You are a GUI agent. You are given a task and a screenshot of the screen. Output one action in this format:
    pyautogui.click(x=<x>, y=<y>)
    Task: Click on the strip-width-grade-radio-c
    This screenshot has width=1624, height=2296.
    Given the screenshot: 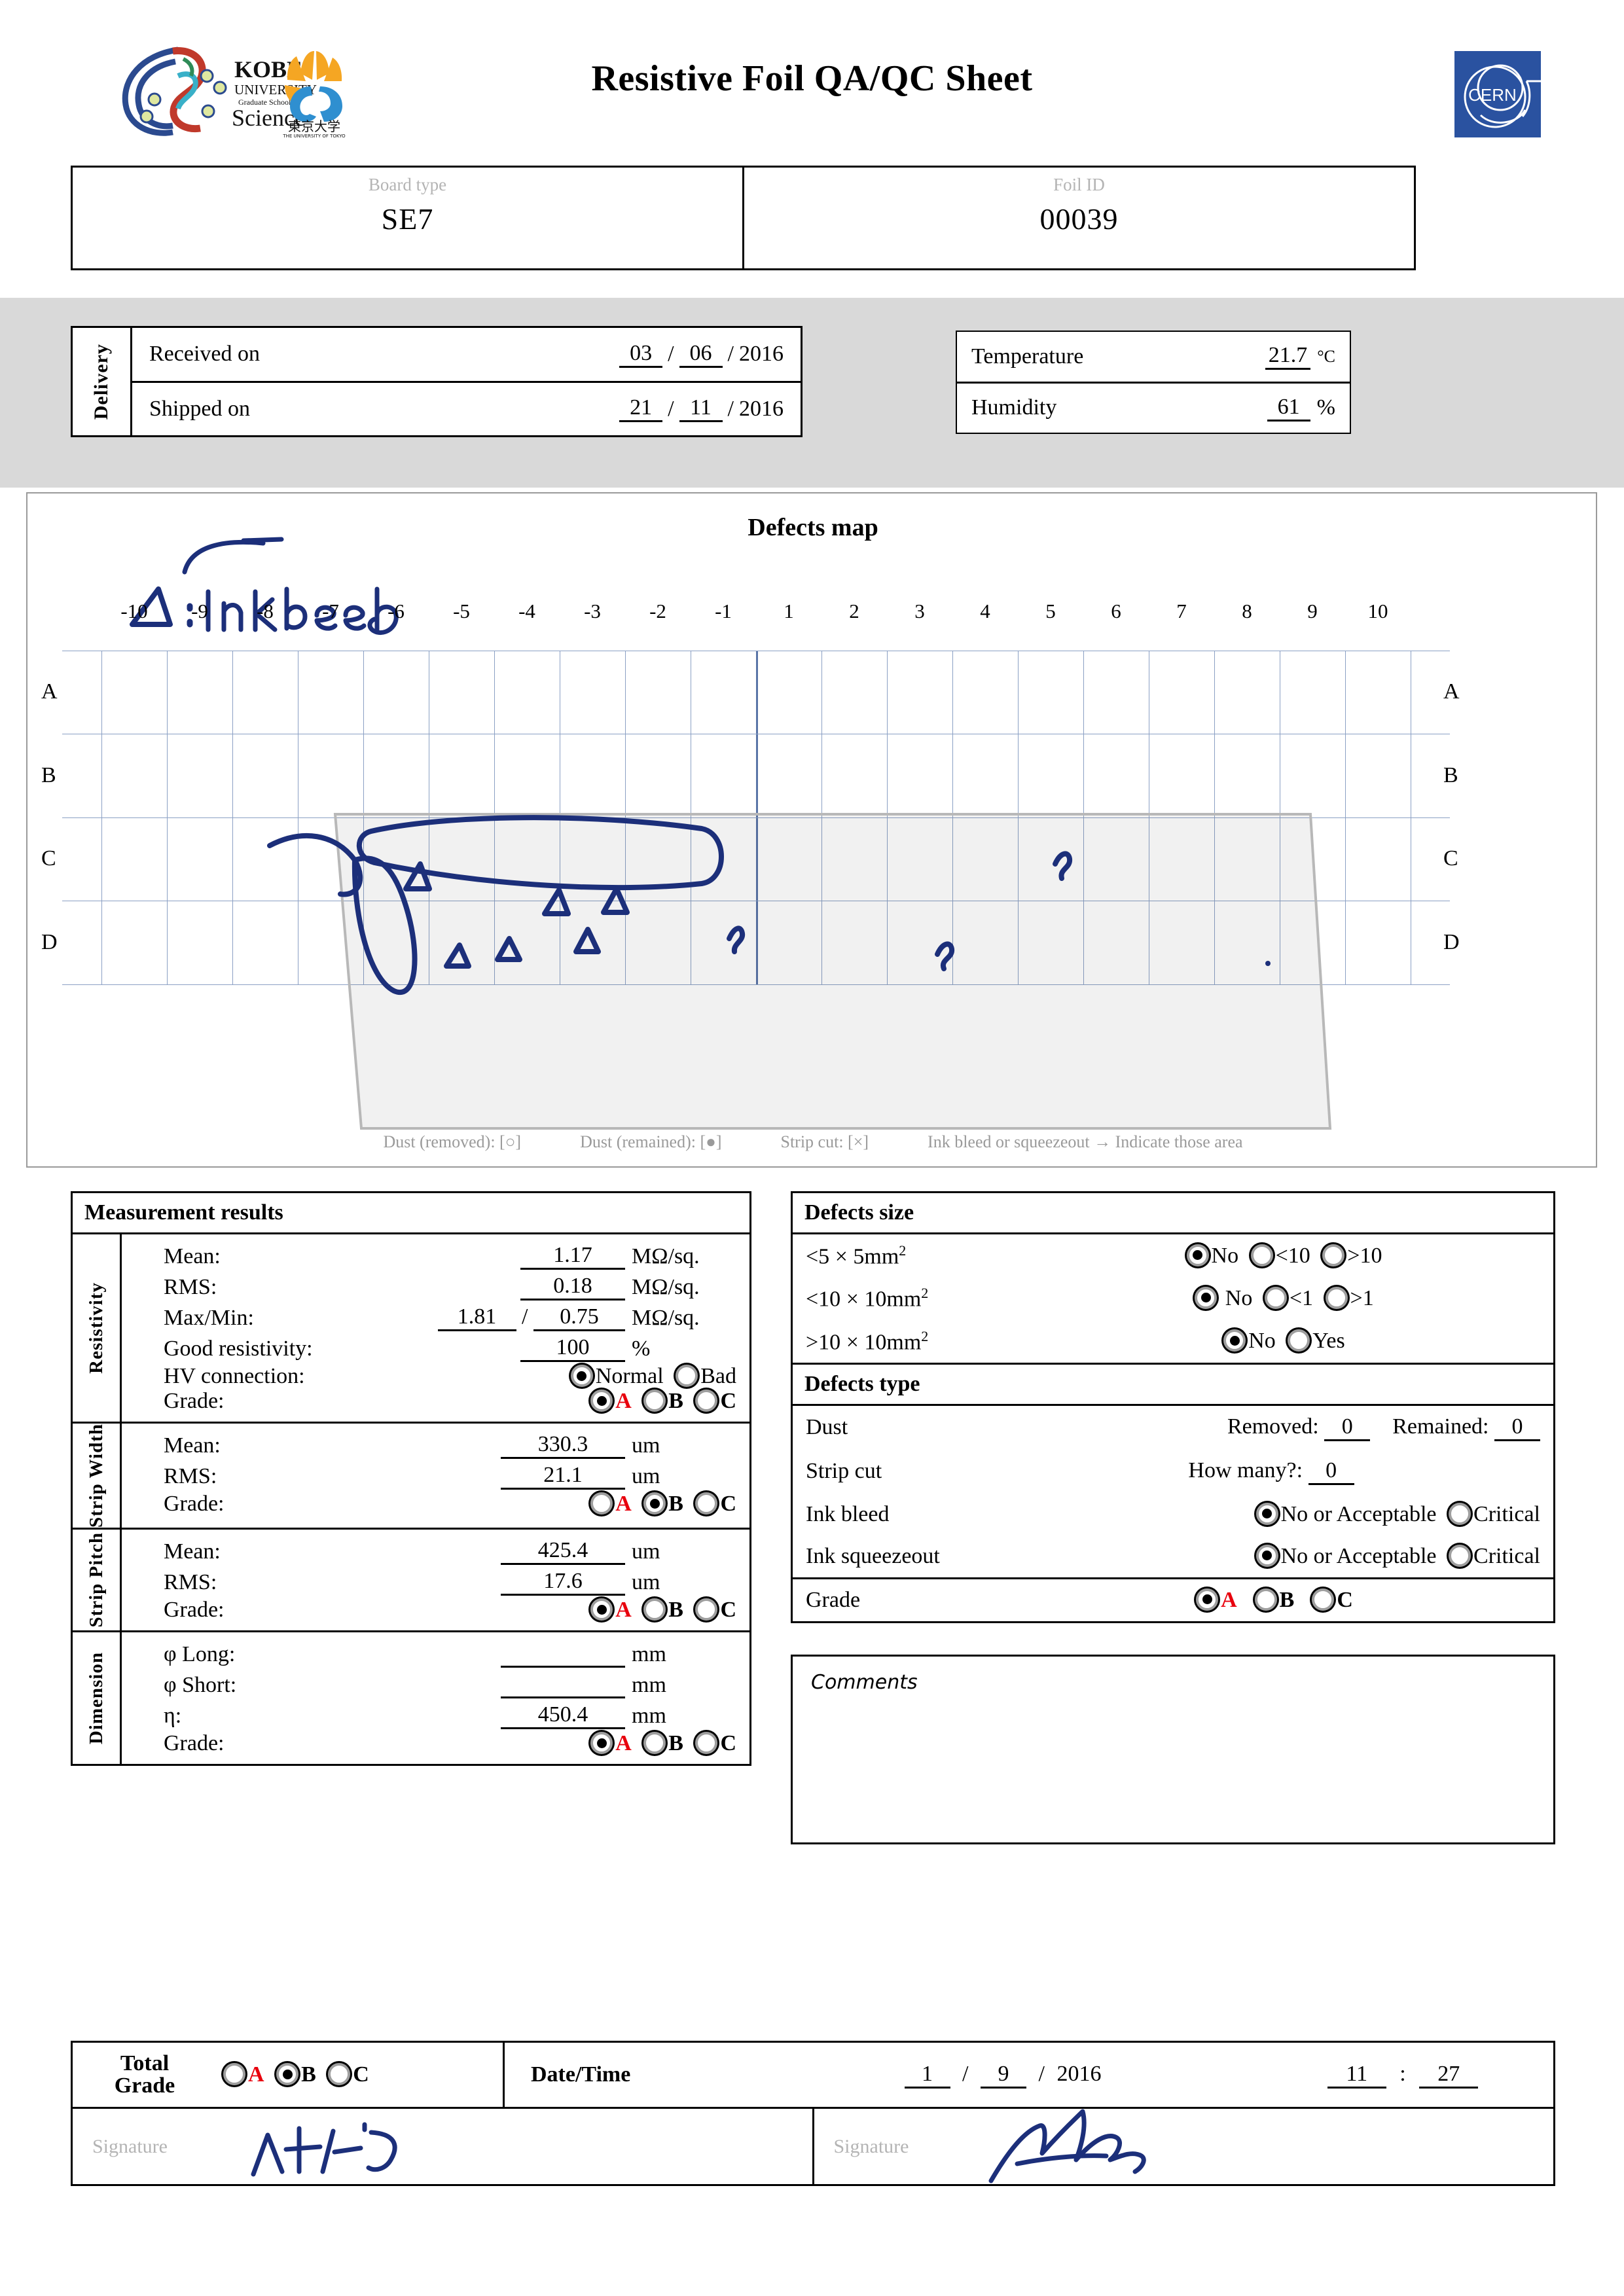 What is the action you would take?
    pyautogui.click(x=706, y=1503)
    